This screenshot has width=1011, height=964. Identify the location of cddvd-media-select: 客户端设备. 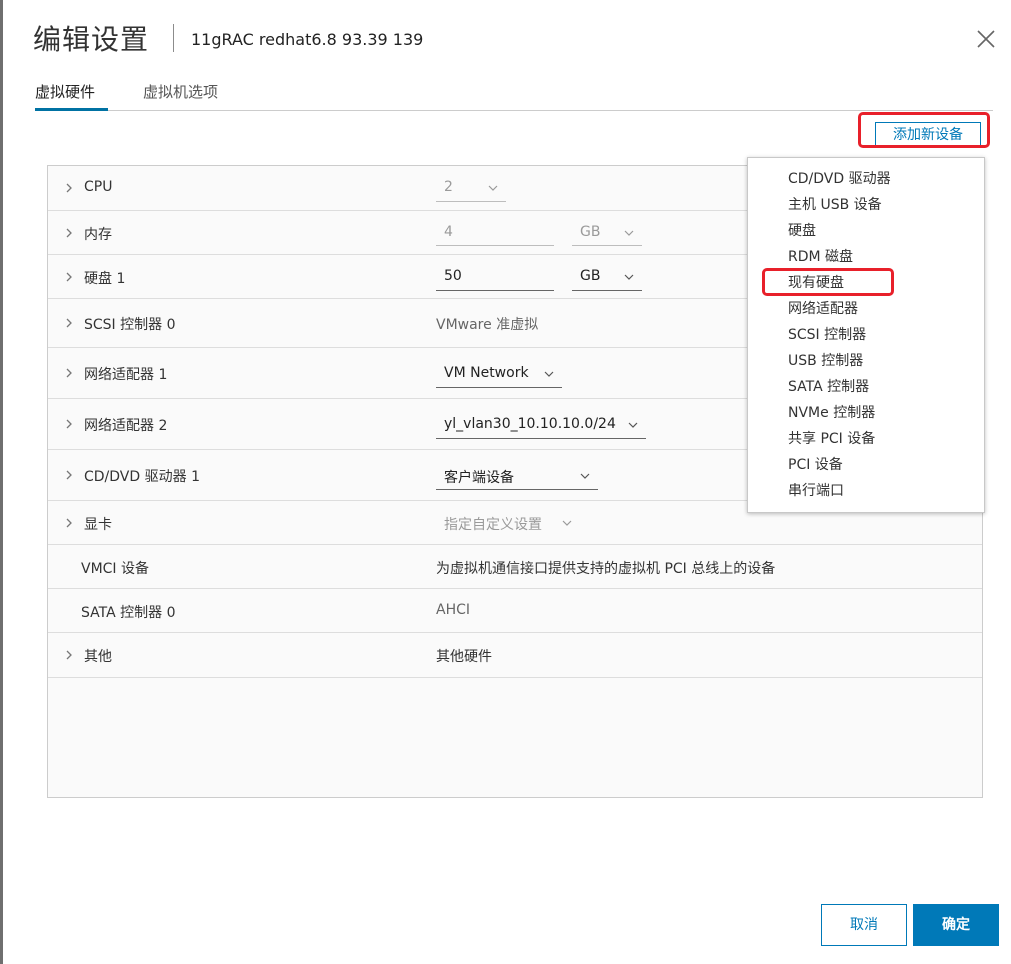
(517, 477).